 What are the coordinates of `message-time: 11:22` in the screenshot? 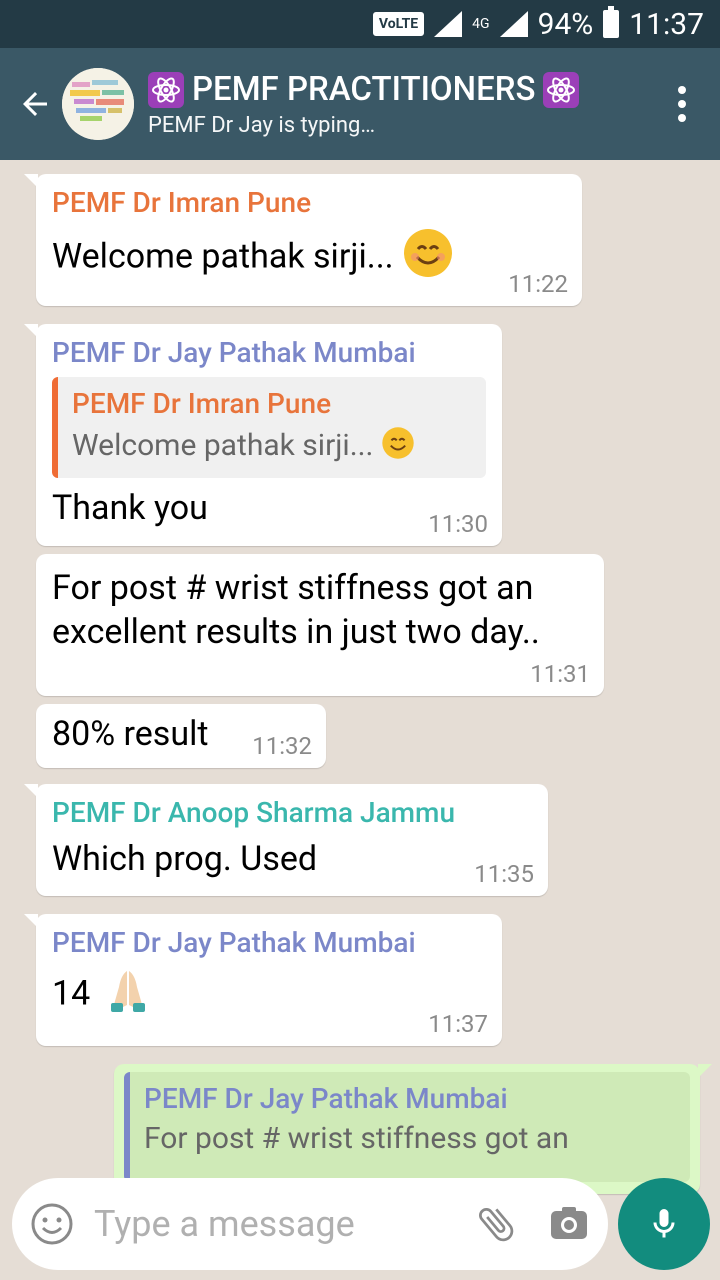 It's located at (538, 284).